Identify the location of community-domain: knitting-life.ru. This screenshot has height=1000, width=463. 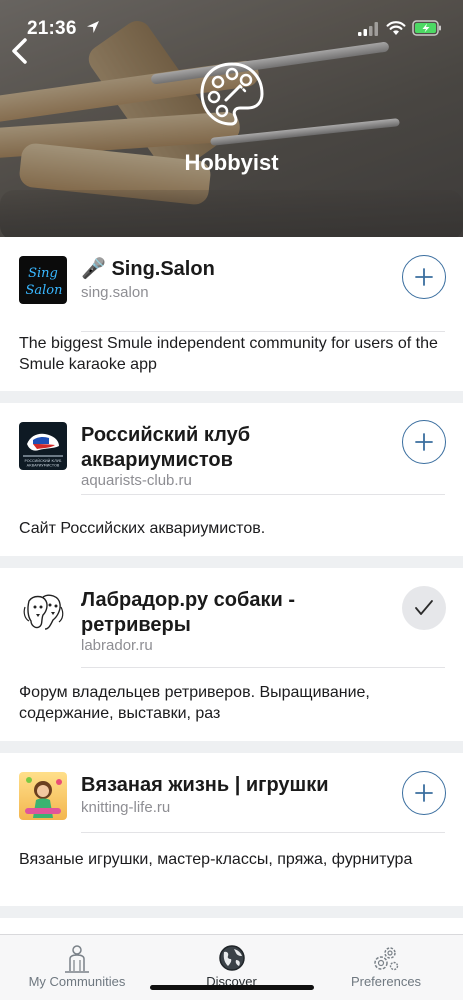
(126, 807).